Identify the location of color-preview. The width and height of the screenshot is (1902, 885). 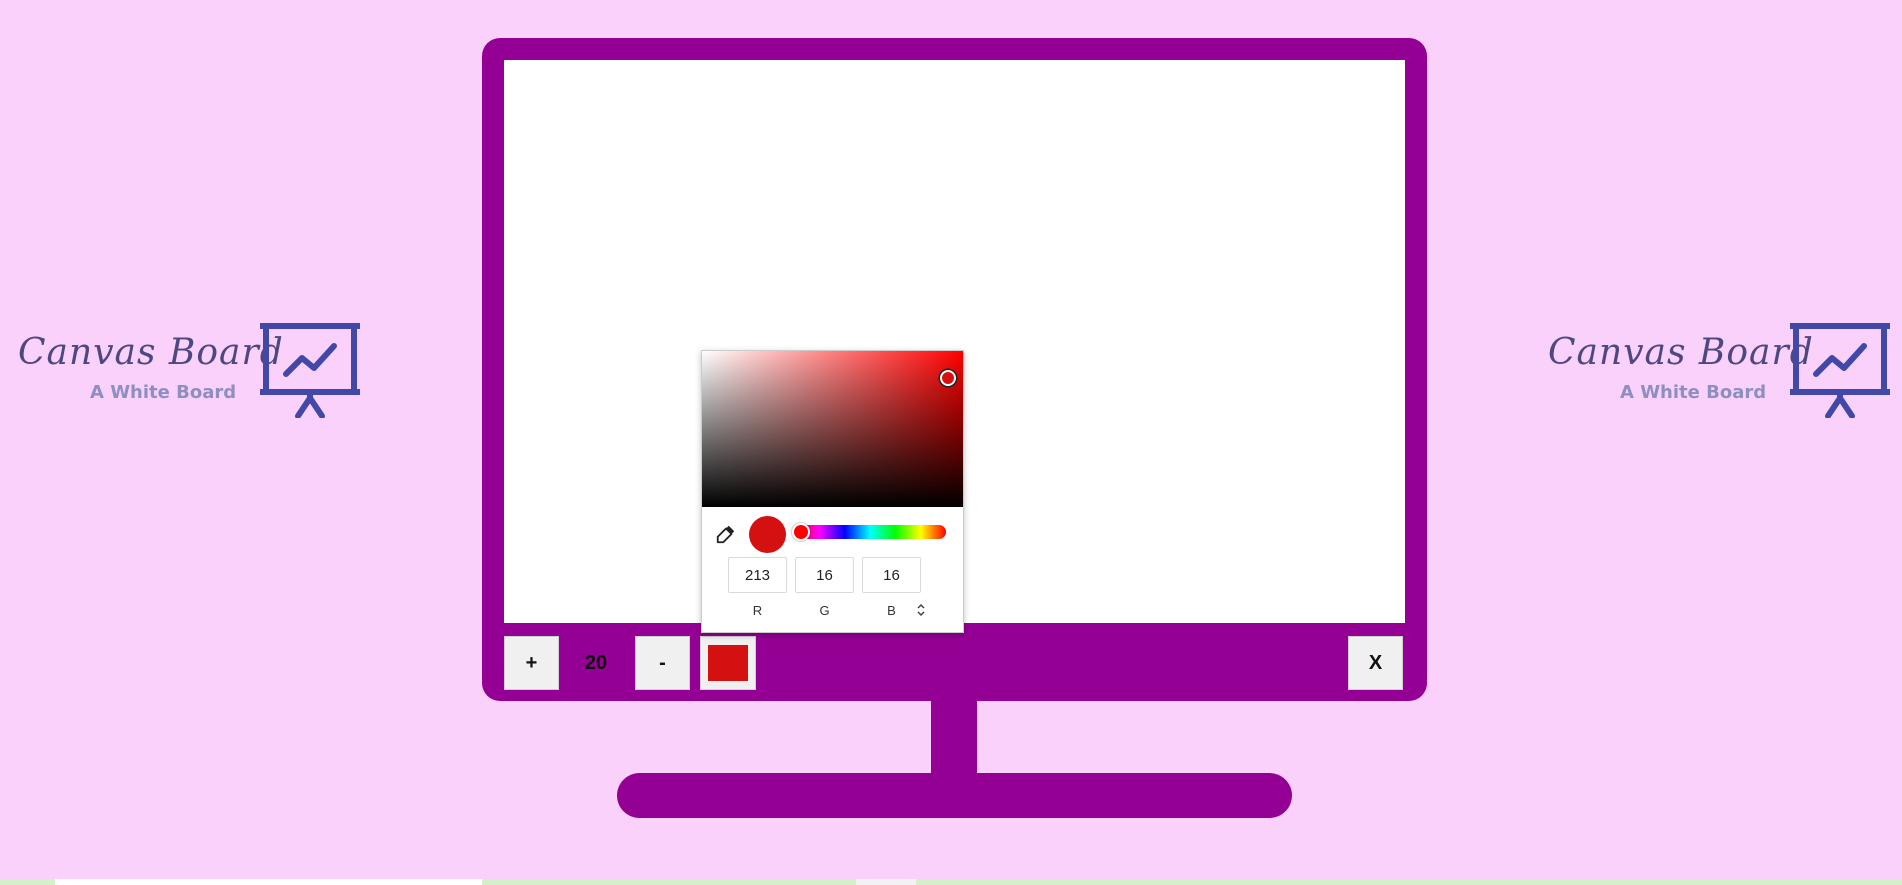
(767, 534).